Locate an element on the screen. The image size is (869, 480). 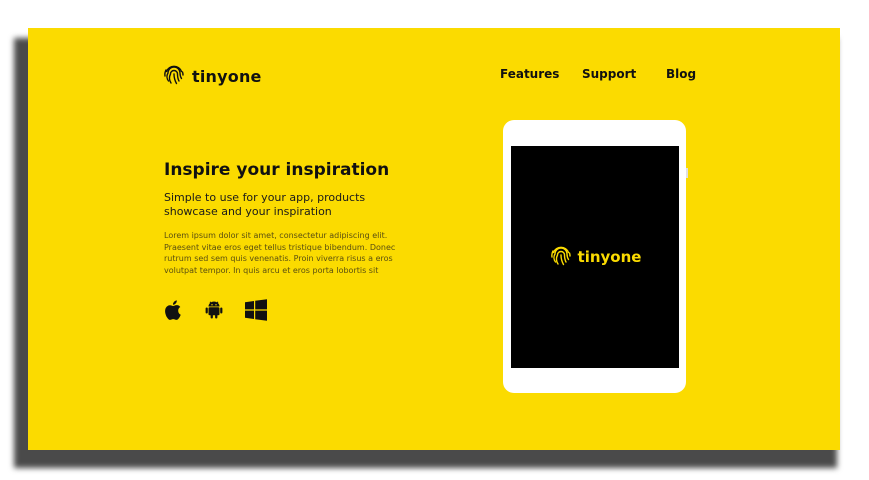
nav-blog-link: Blog is located at coordinates (681, 74).